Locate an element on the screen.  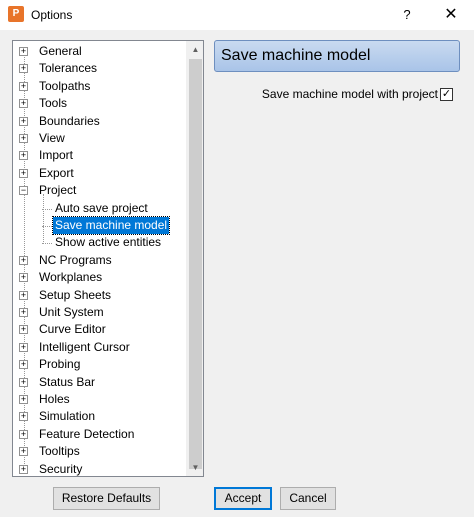
tree-item-export: + Export is located at coordinates (100, 173).